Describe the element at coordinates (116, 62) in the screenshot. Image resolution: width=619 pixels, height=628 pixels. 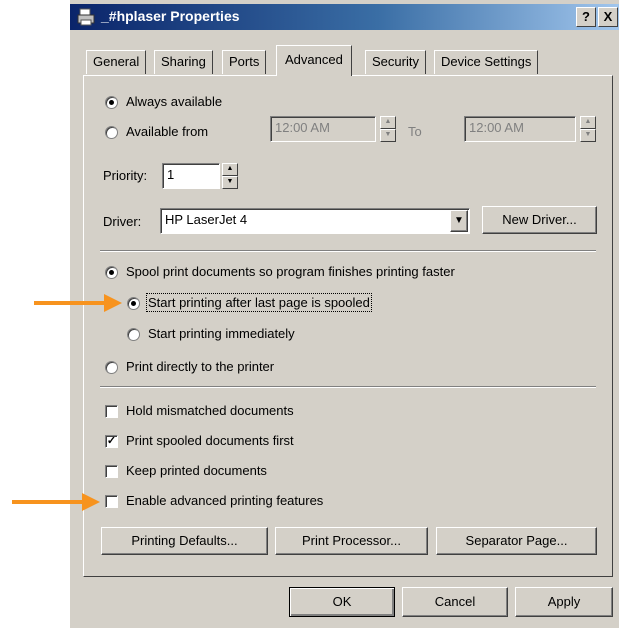
I see `tab-general: General` at that location.